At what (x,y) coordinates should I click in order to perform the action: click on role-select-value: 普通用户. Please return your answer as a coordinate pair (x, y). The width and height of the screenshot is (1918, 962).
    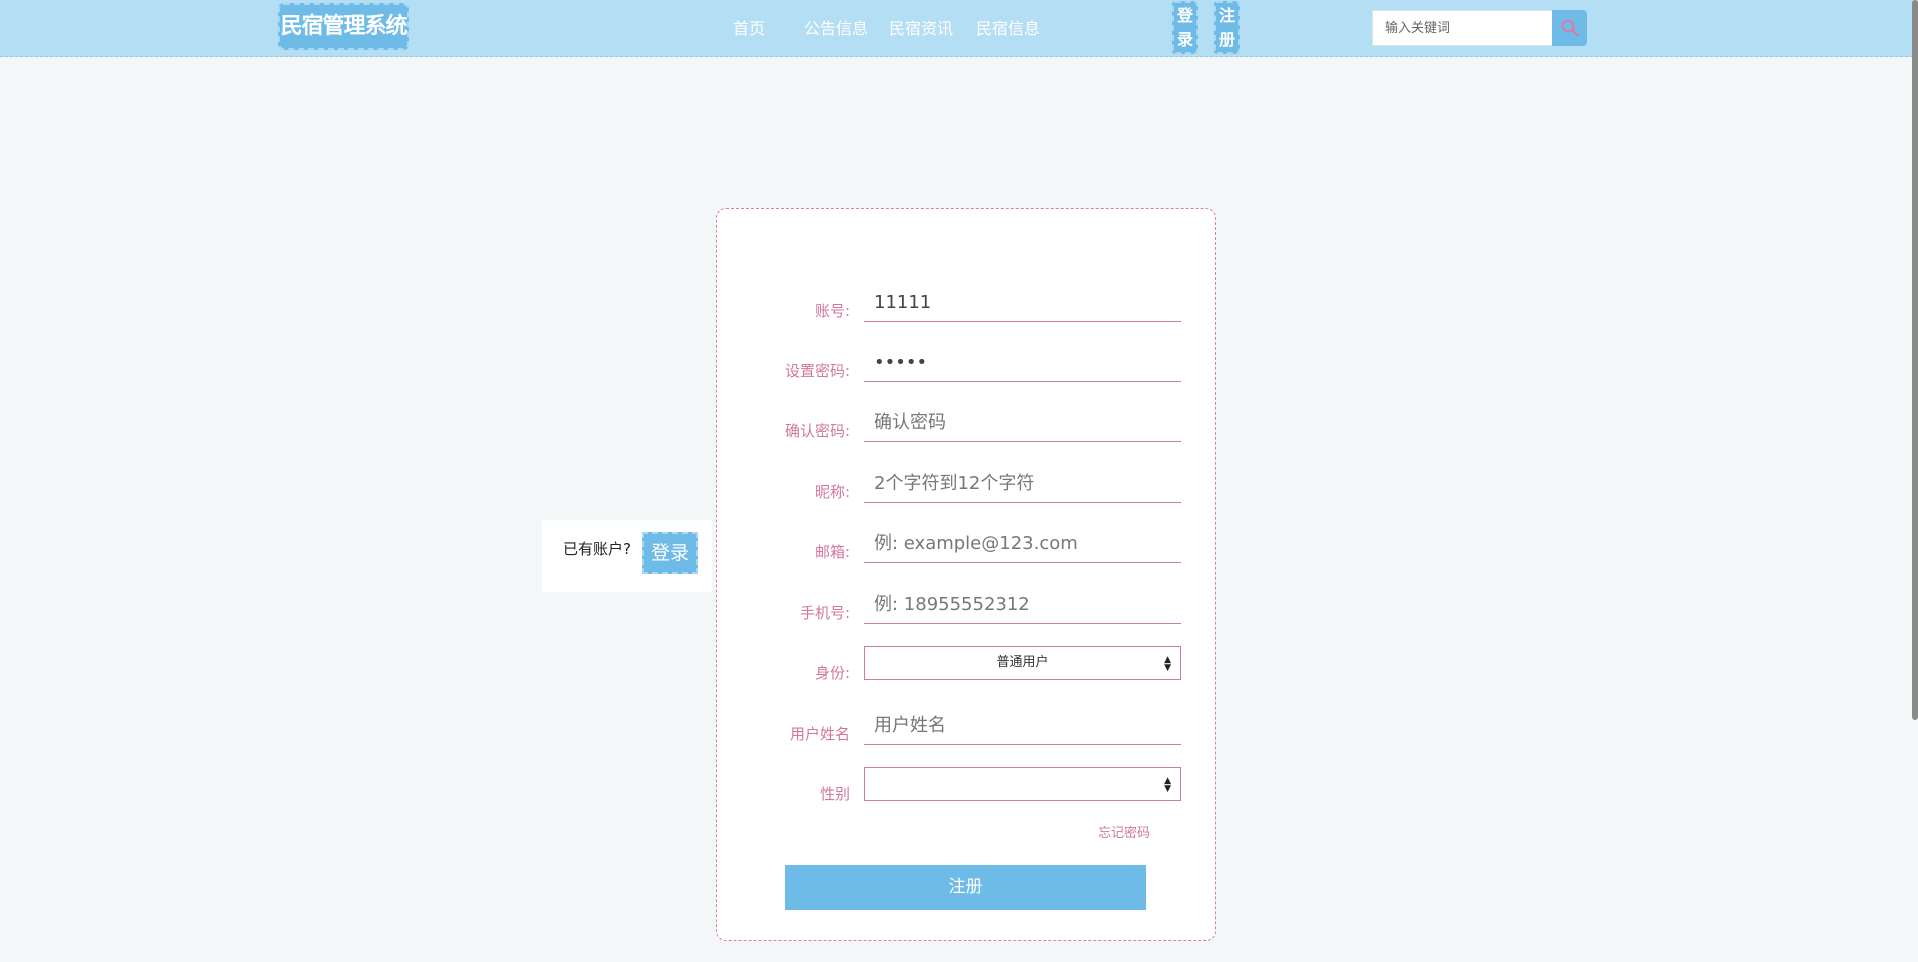
    Looking at the image, I should click on (1022, 662).